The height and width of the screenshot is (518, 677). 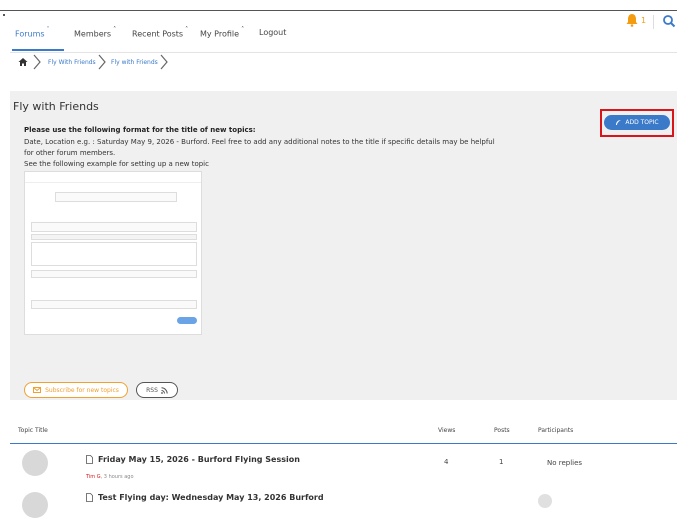 I want to click on search-icon, so click(x=669, y=21).